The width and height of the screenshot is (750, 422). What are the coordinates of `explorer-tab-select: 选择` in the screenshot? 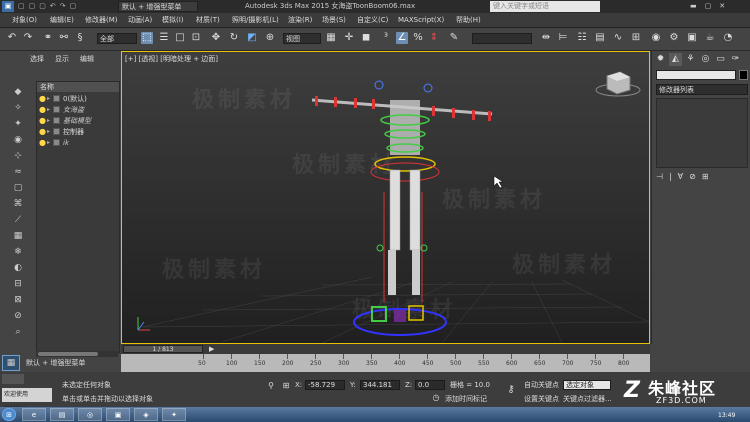 It's located at (37, 59).